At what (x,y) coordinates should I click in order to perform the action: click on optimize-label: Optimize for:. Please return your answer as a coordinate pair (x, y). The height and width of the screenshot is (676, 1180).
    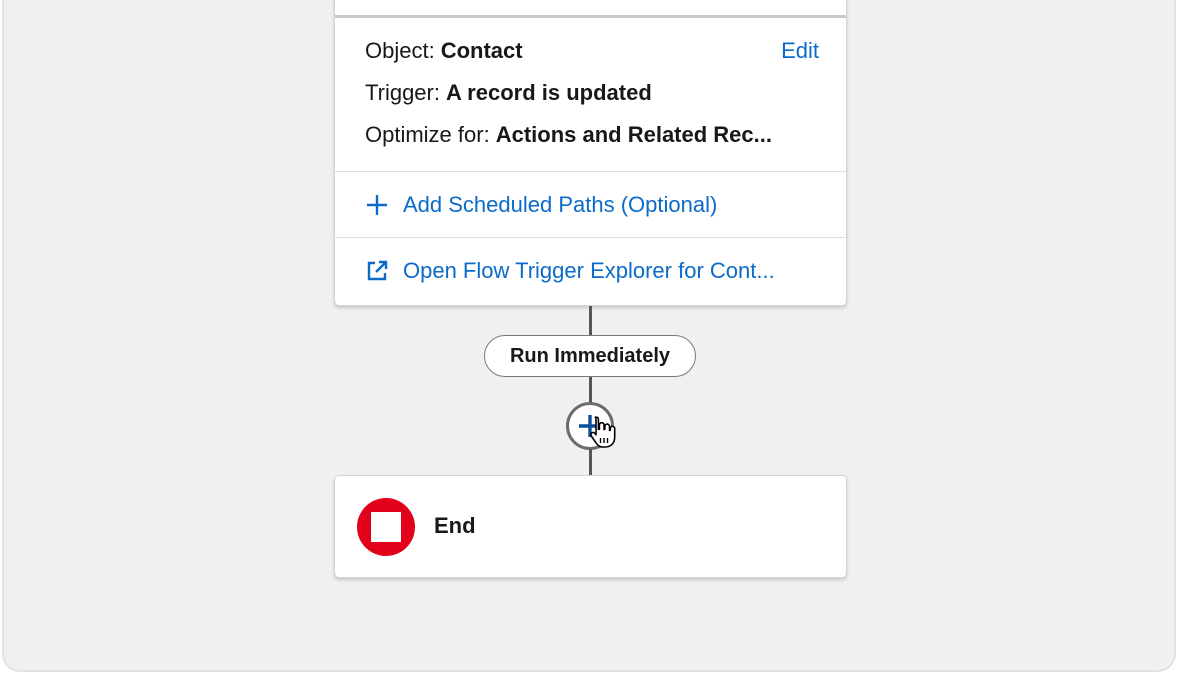
    Looking at the image, I should click on (427, 134).